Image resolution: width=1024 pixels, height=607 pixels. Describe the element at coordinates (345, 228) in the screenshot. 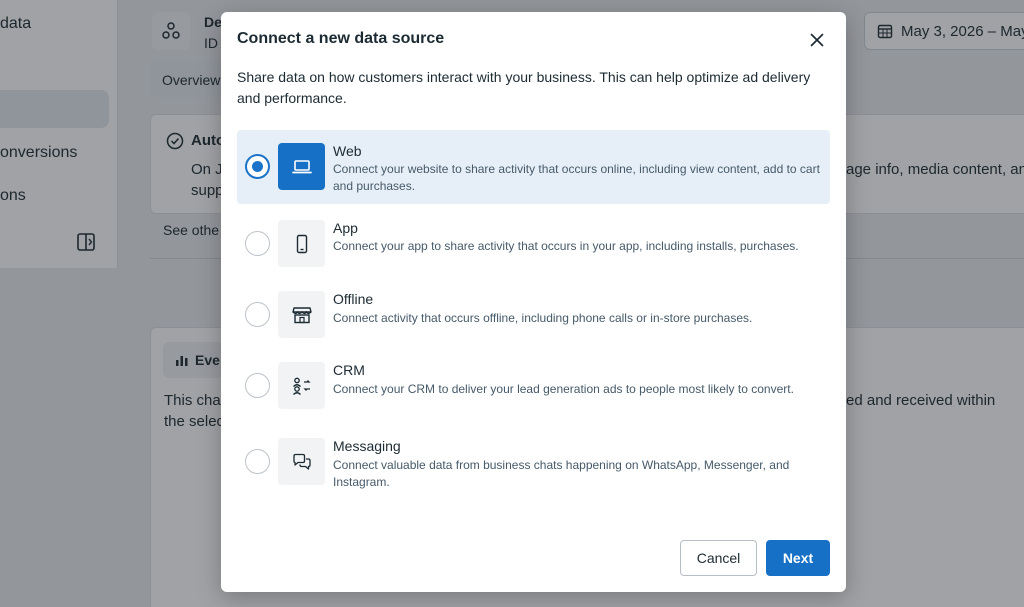

I see `option-title: App` at that location.